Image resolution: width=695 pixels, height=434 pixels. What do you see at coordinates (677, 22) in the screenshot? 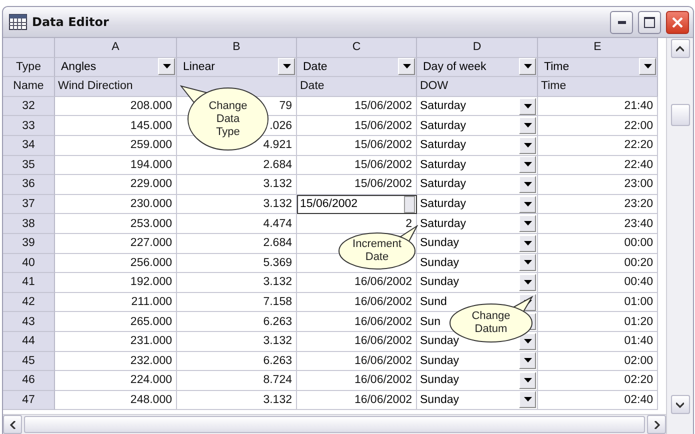
I see `close-button` at bounding box center [677, 22].